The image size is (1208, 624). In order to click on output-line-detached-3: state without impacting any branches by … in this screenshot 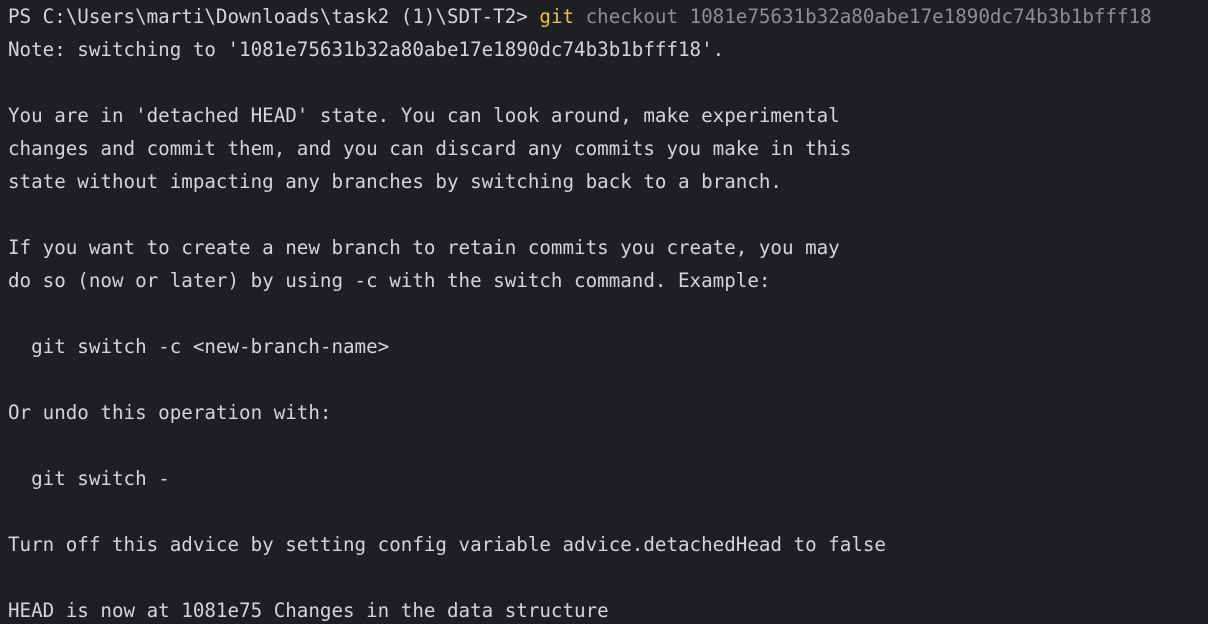, I will do `click(395, 181)`.